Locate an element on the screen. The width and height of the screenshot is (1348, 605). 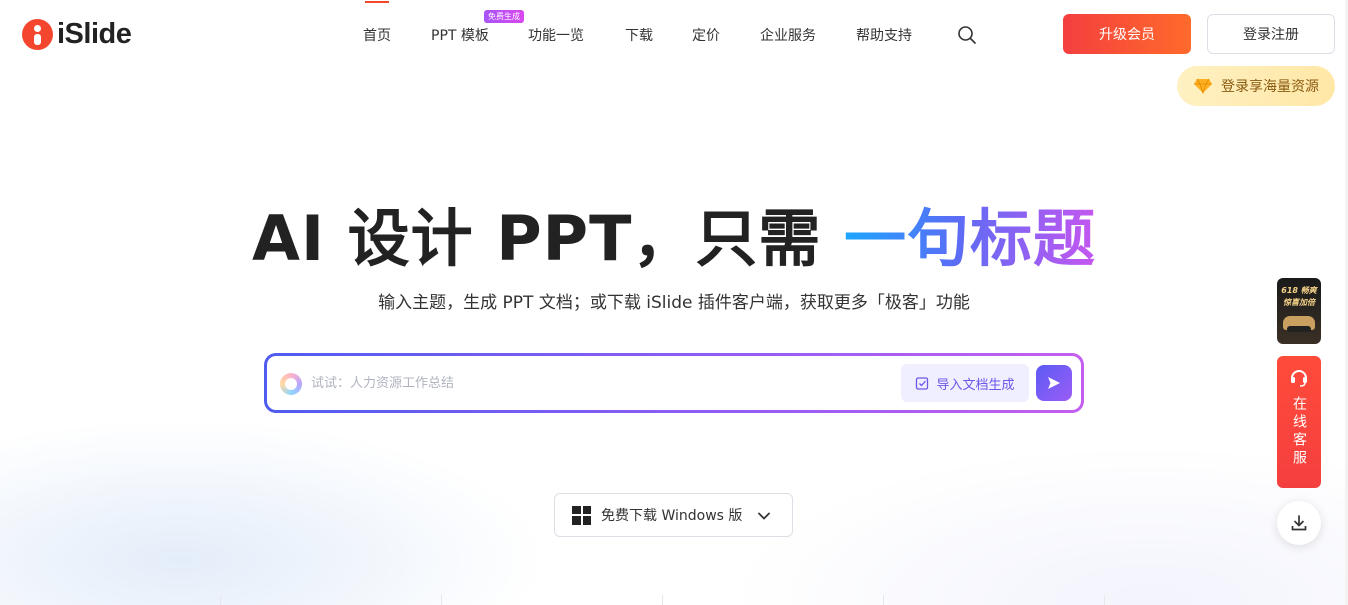
nav-item-help: 帮助支持 is located at coordinates (884, 35).